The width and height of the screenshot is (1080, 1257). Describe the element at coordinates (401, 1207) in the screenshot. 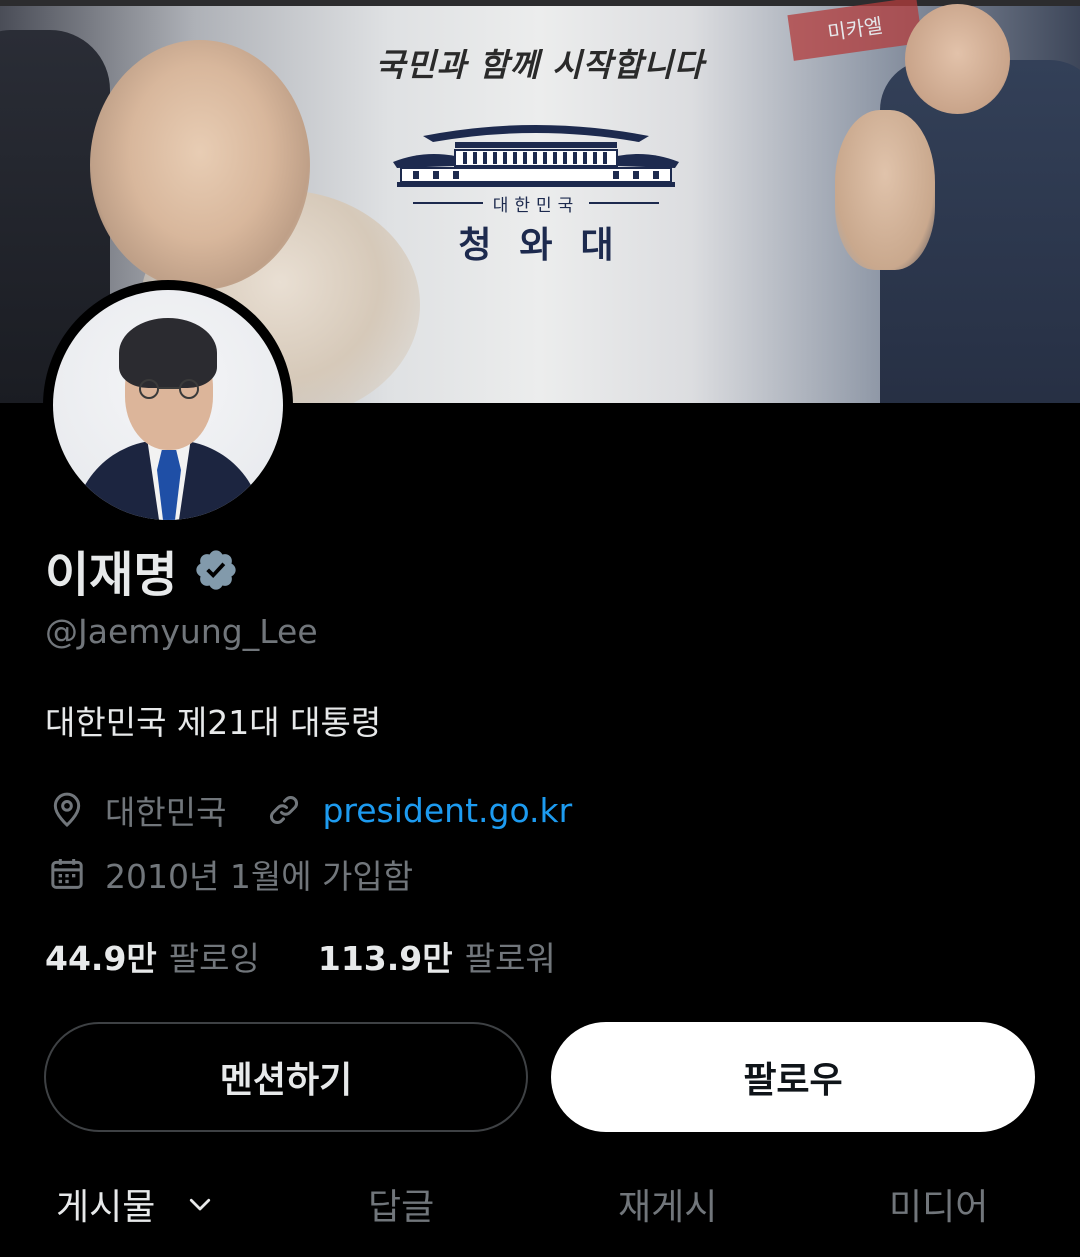

I see `tab-label: 답글` at that location.